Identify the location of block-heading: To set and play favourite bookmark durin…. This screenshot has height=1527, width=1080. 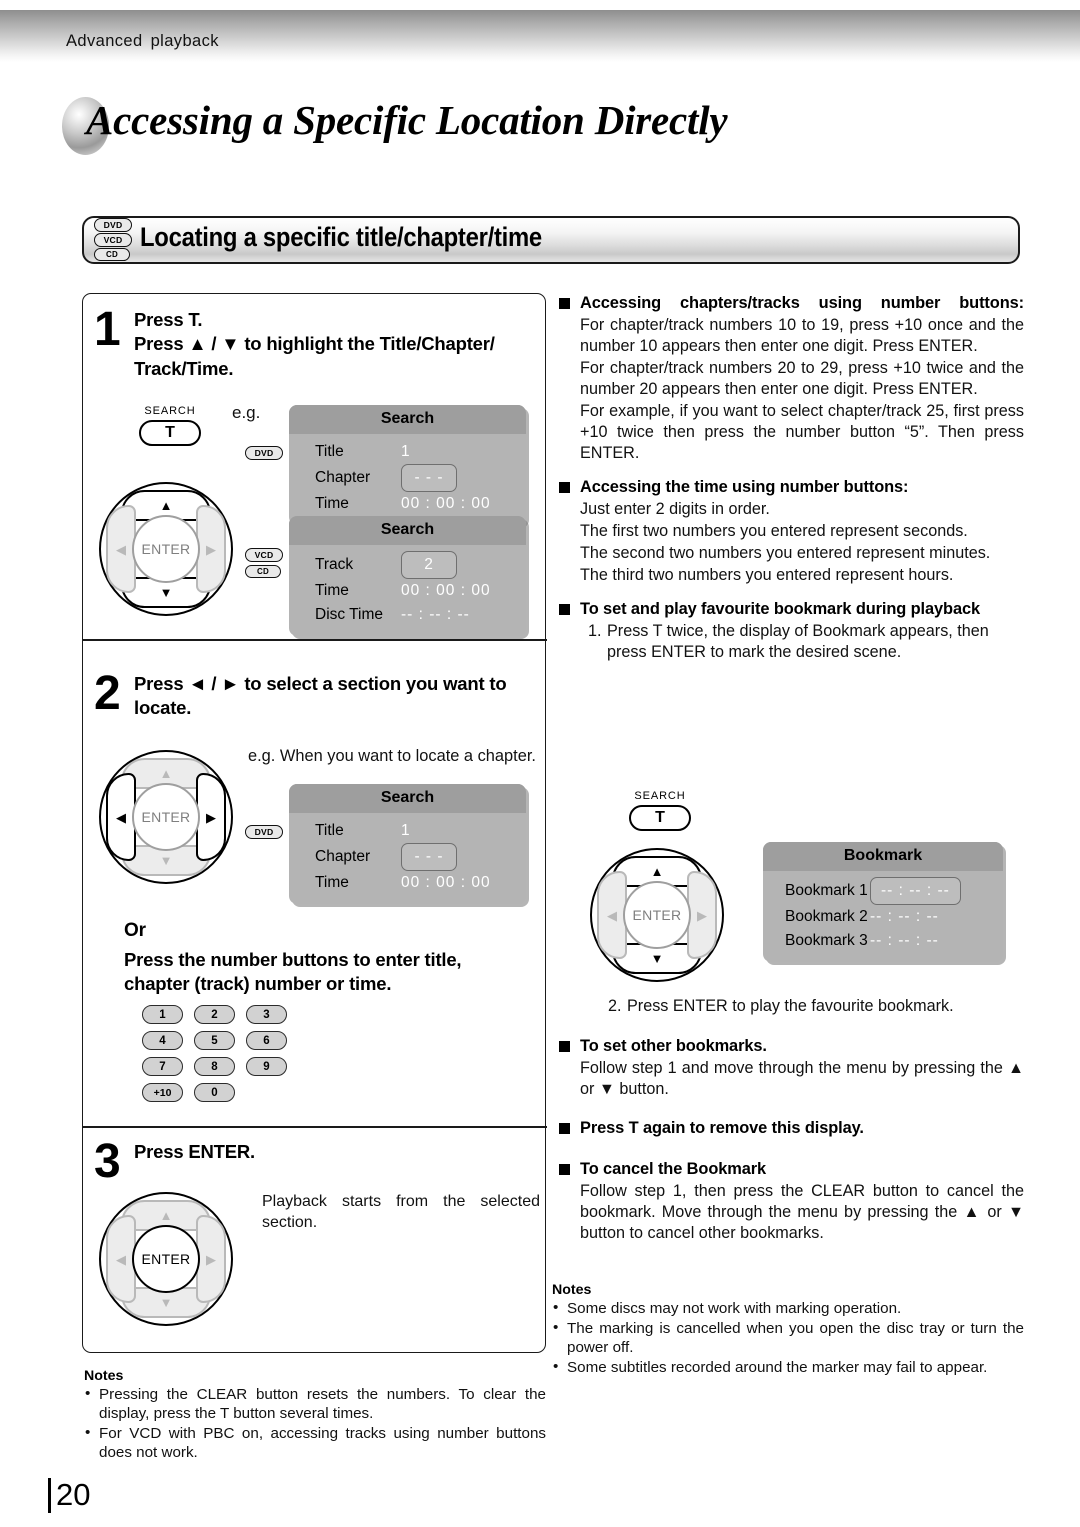
(791, 609).